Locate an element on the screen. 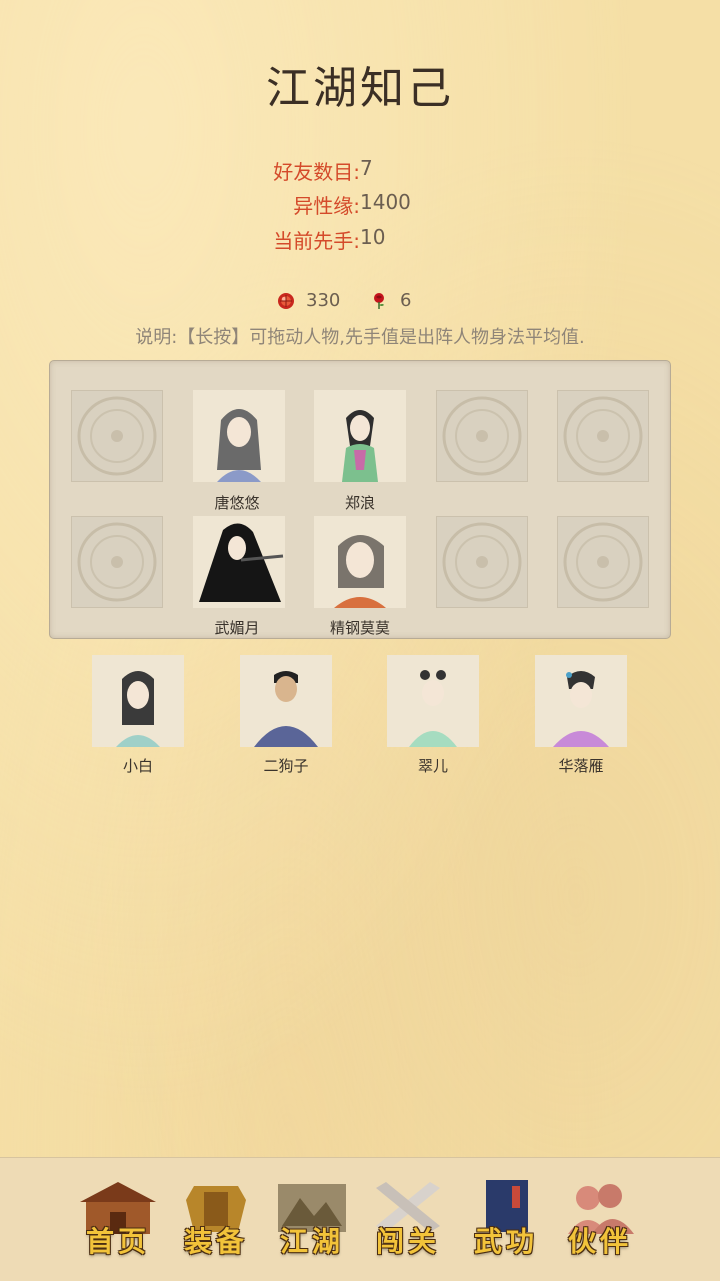  gem-icon is located at coordinates (286, 300).